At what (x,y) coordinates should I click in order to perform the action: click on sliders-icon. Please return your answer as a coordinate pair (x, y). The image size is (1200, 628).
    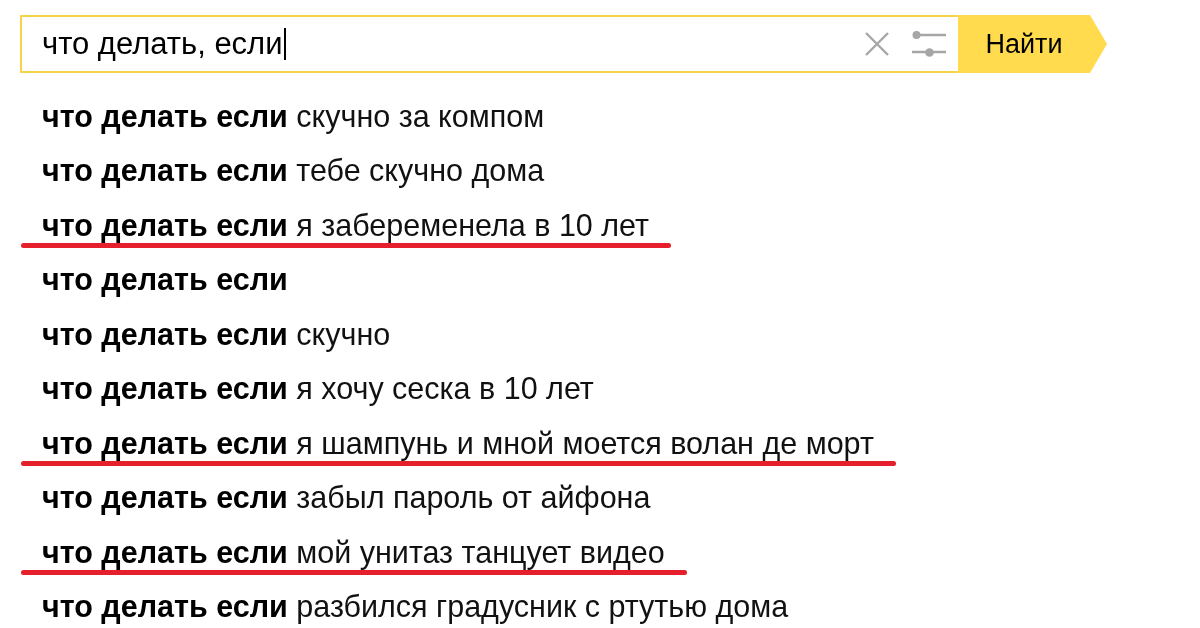
    Looking at the image, I should click on (929, 44).